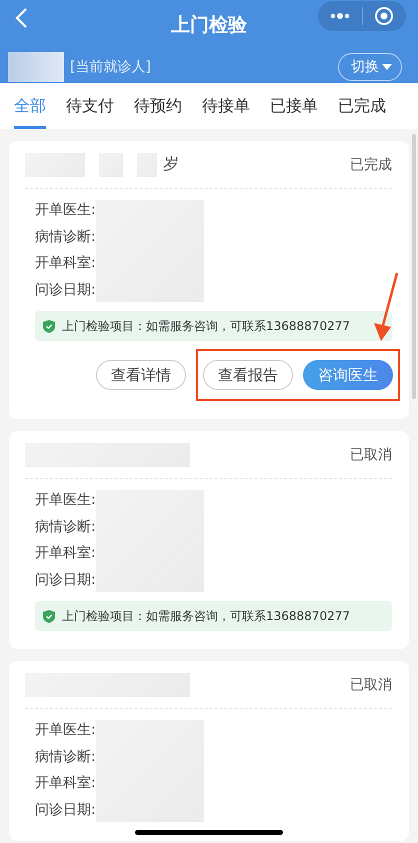 This screenshot has height=843, width=418. I want to click on tab: 已接单, so click(294, 106).